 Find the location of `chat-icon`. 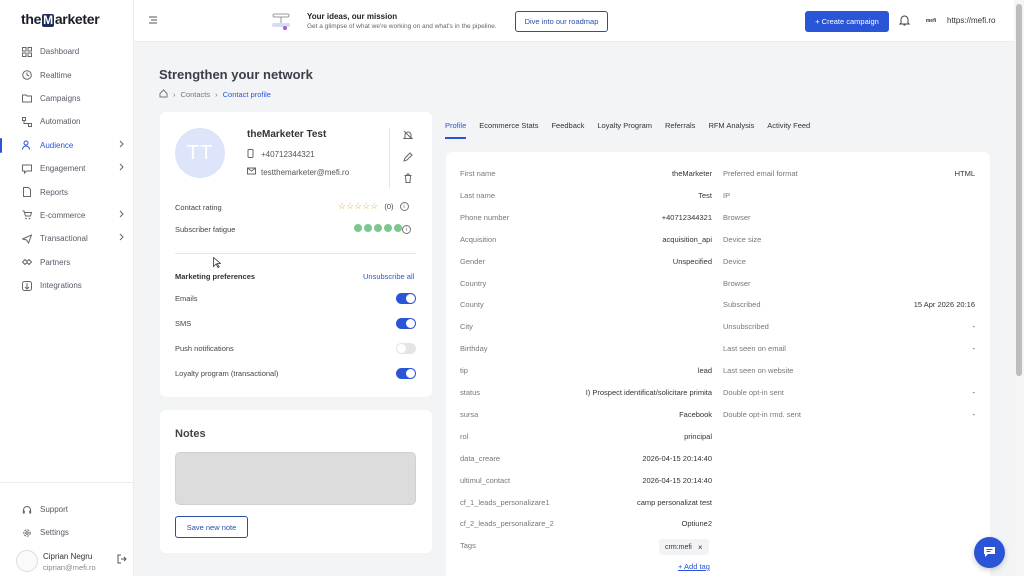

chat-icon is located at coordinates (27, 169).